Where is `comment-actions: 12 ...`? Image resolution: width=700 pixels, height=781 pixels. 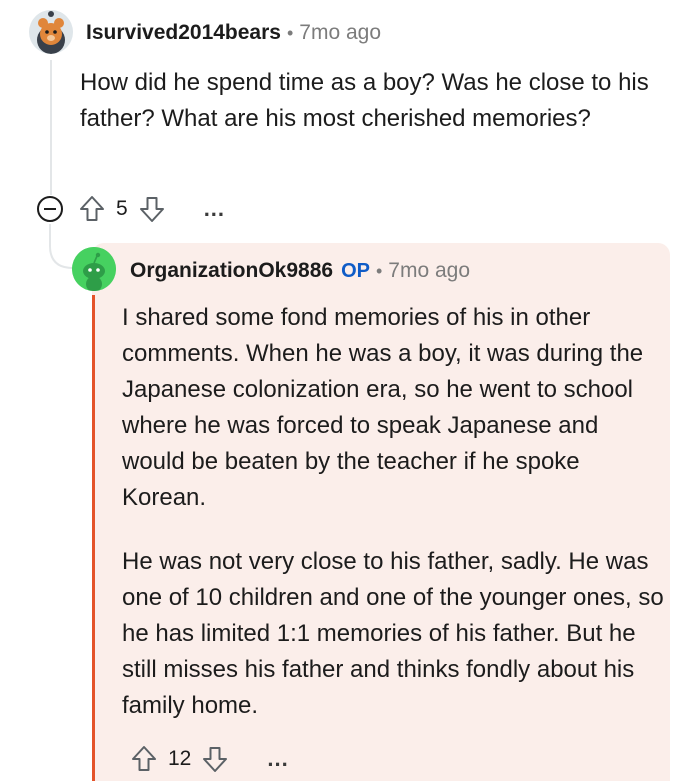 comment-actions: 12 ... is located at coordinates (209, 759).